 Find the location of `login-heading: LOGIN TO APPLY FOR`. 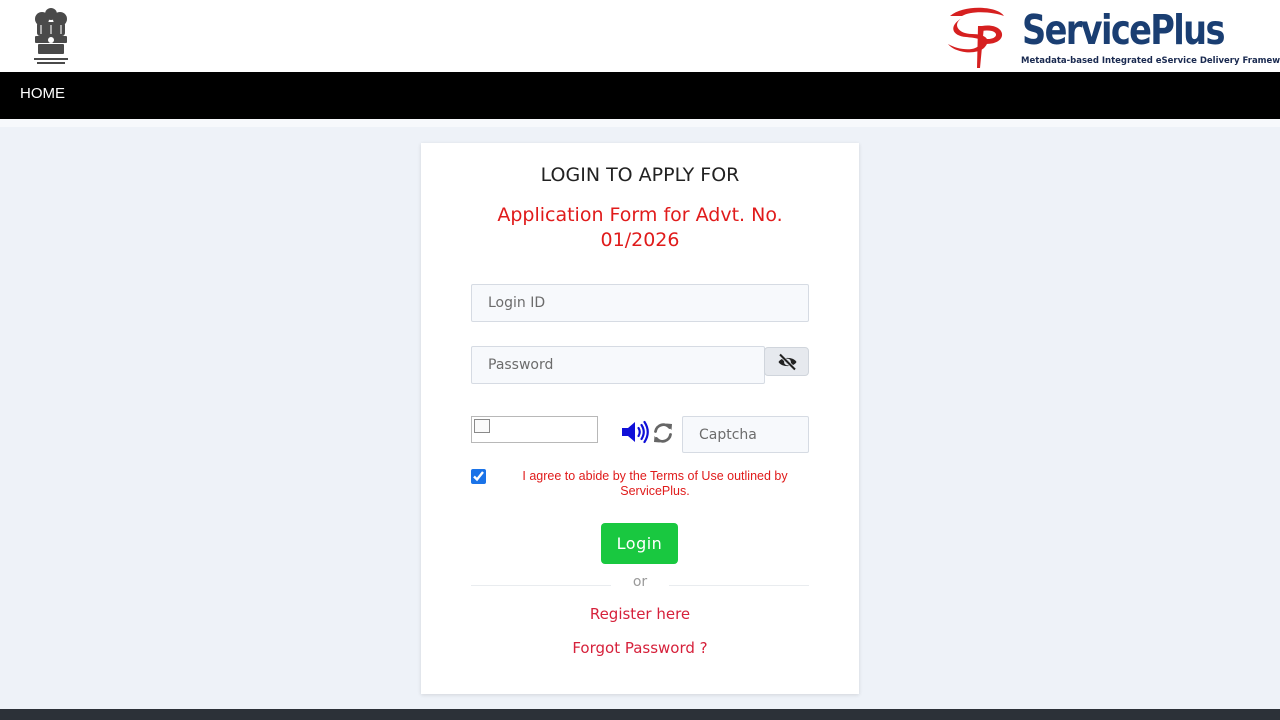

login-heading: LOGIN TO APPLY FOR is located at coordinates (640, 175).